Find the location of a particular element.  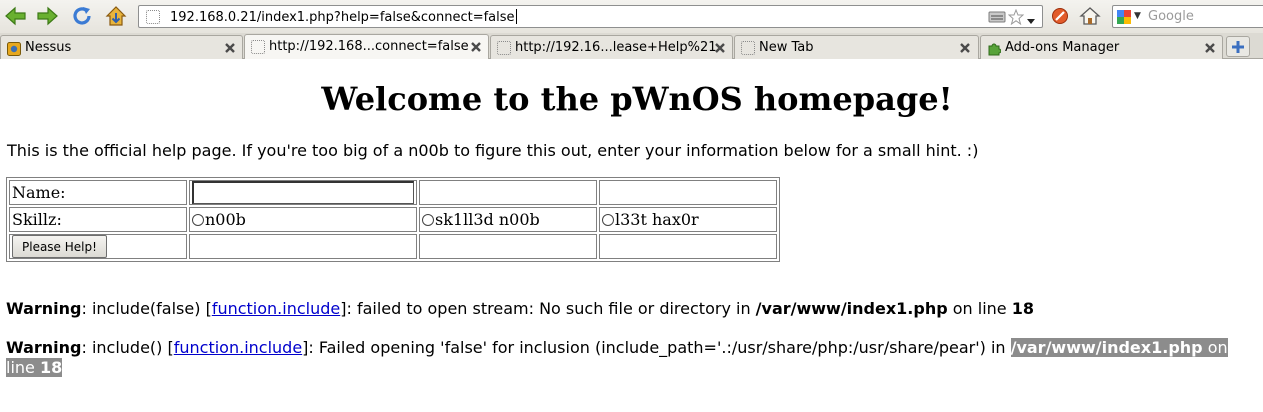

warning-text: on line is located at coordinates (979, 308).